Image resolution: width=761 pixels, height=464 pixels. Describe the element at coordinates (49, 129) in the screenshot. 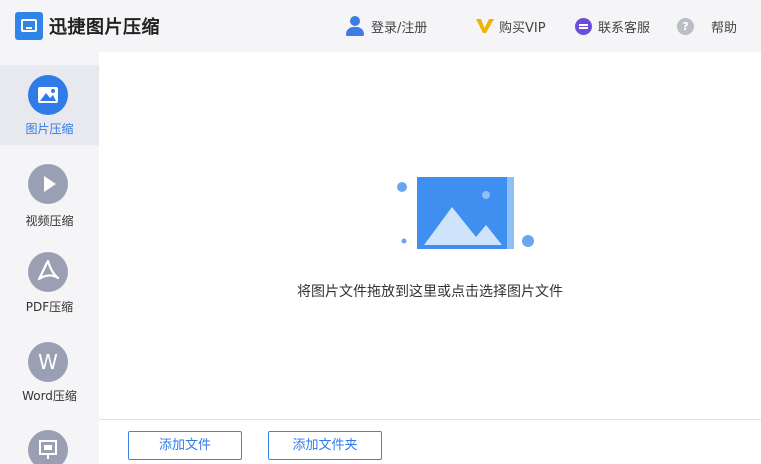

I see `sidebar-item-label: 图片压缩` at that location.